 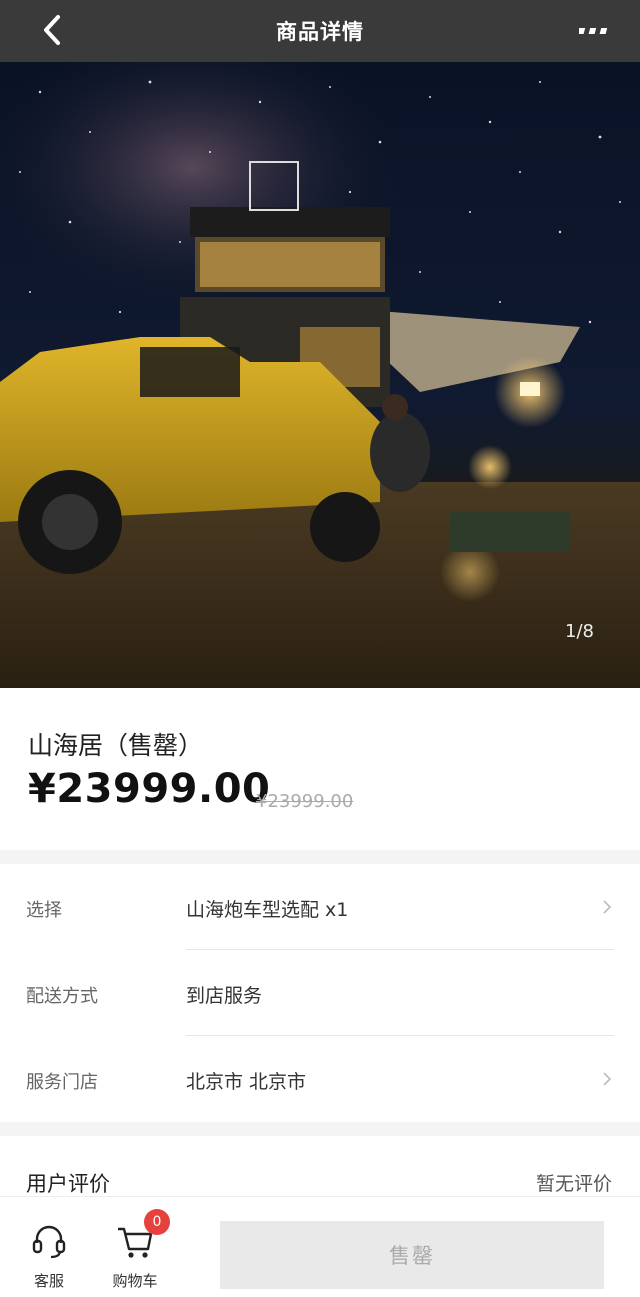 I want to click on option-row-select: 选择 山海炮车型选配 x1, so click(x=320, y=907).